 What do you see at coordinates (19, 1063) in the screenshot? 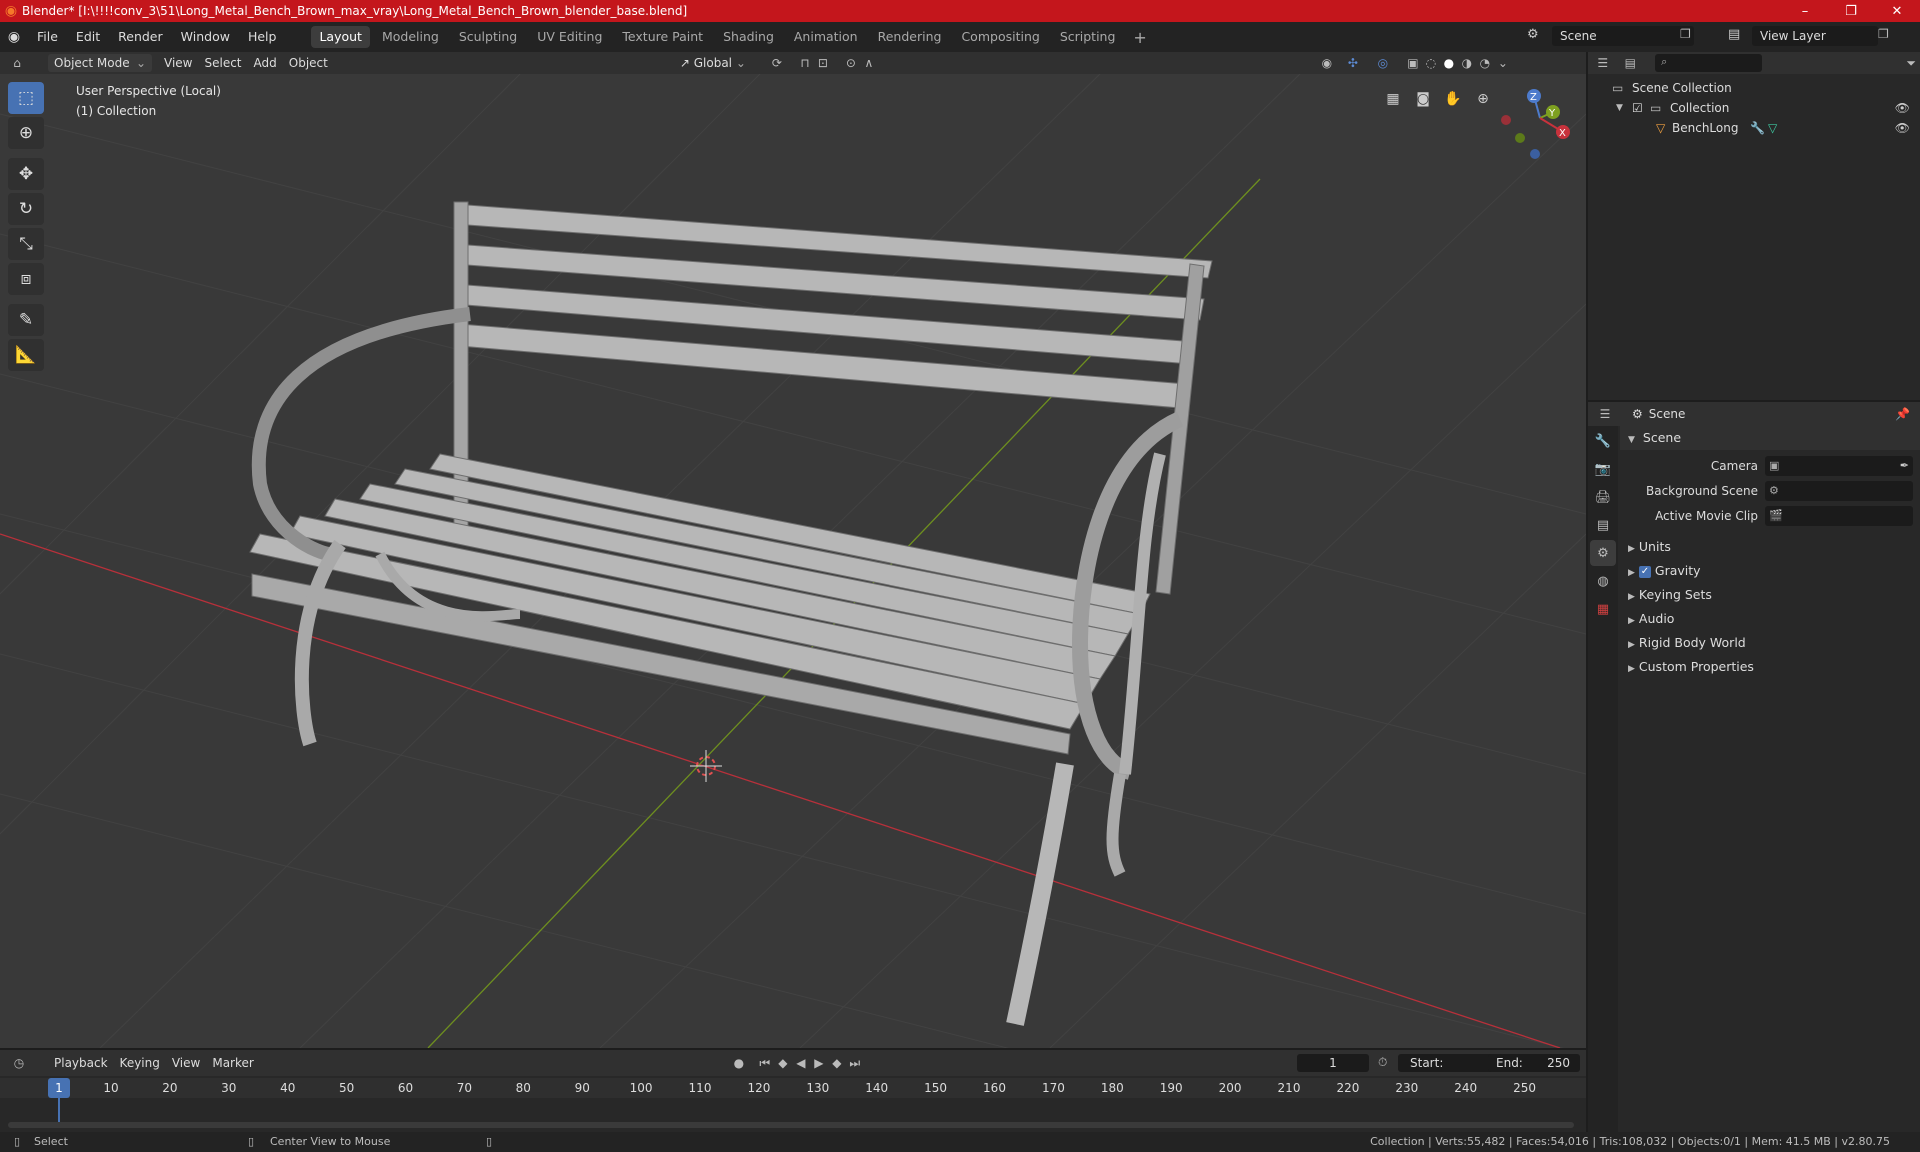
I see `timeline-editor-type-icon: ◷` at bounding box center [19, 1063].